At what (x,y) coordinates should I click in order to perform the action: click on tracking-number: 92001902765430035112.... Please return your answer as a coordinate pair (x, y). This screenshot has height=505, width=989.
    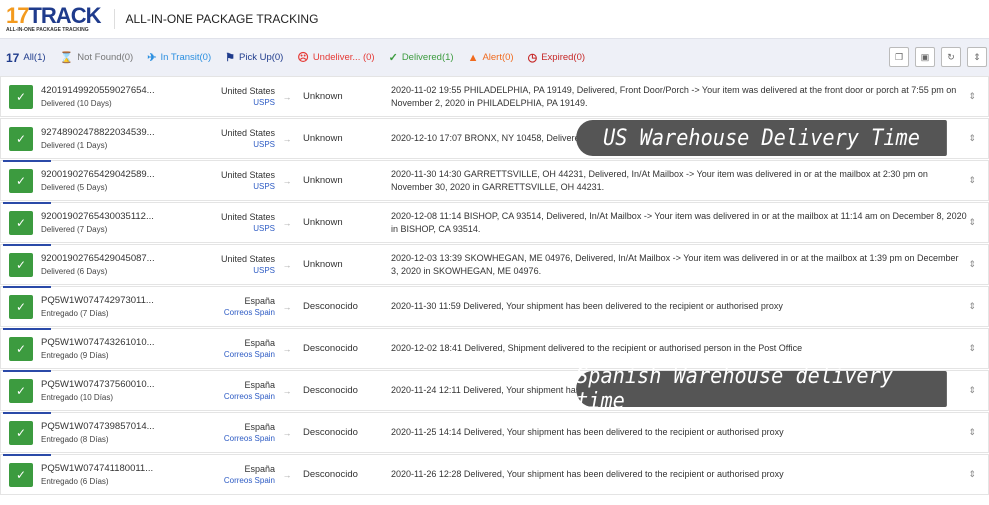
    Looking at the image, I should click on (116, 216).